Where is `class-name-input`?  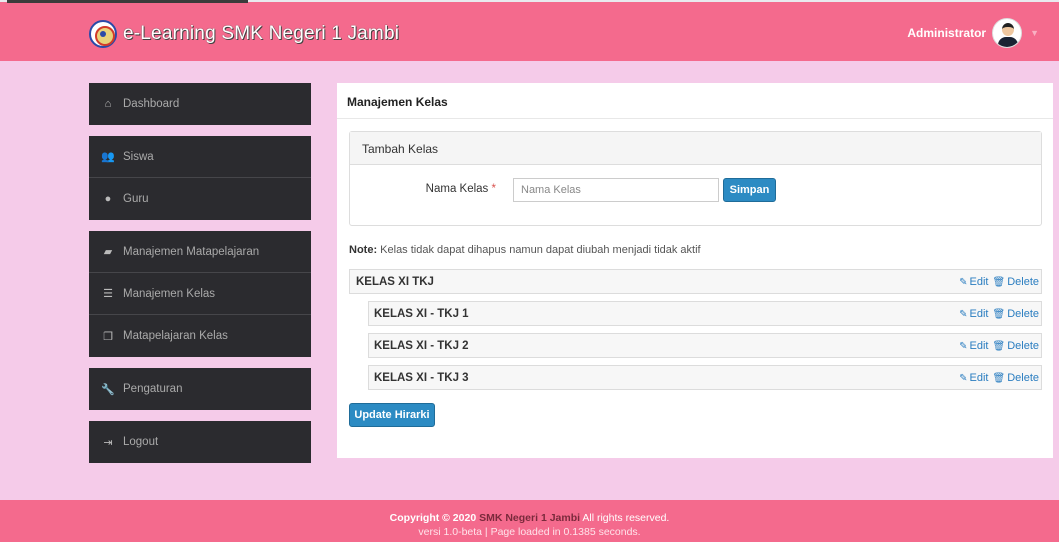 class-name-input is located at coordinates (616, 190).